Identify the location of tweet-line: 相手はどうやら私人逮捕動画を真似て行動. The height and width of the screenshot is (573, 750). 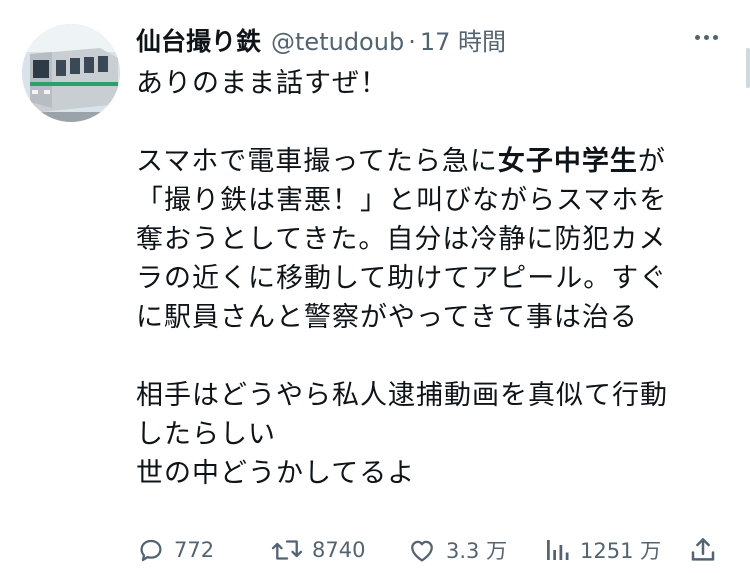
(402, 395).